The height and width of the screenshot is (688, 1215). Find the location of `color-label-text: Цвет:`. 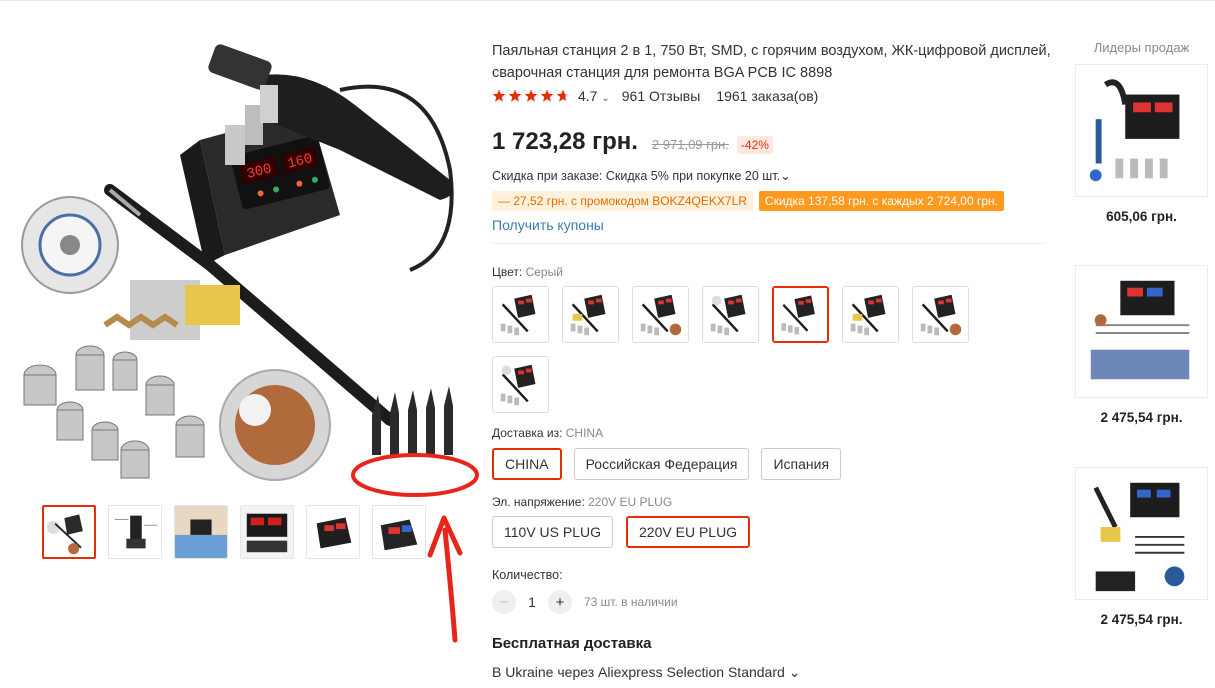

color-label-text: Цвет: is located at coordinates (507, 272).